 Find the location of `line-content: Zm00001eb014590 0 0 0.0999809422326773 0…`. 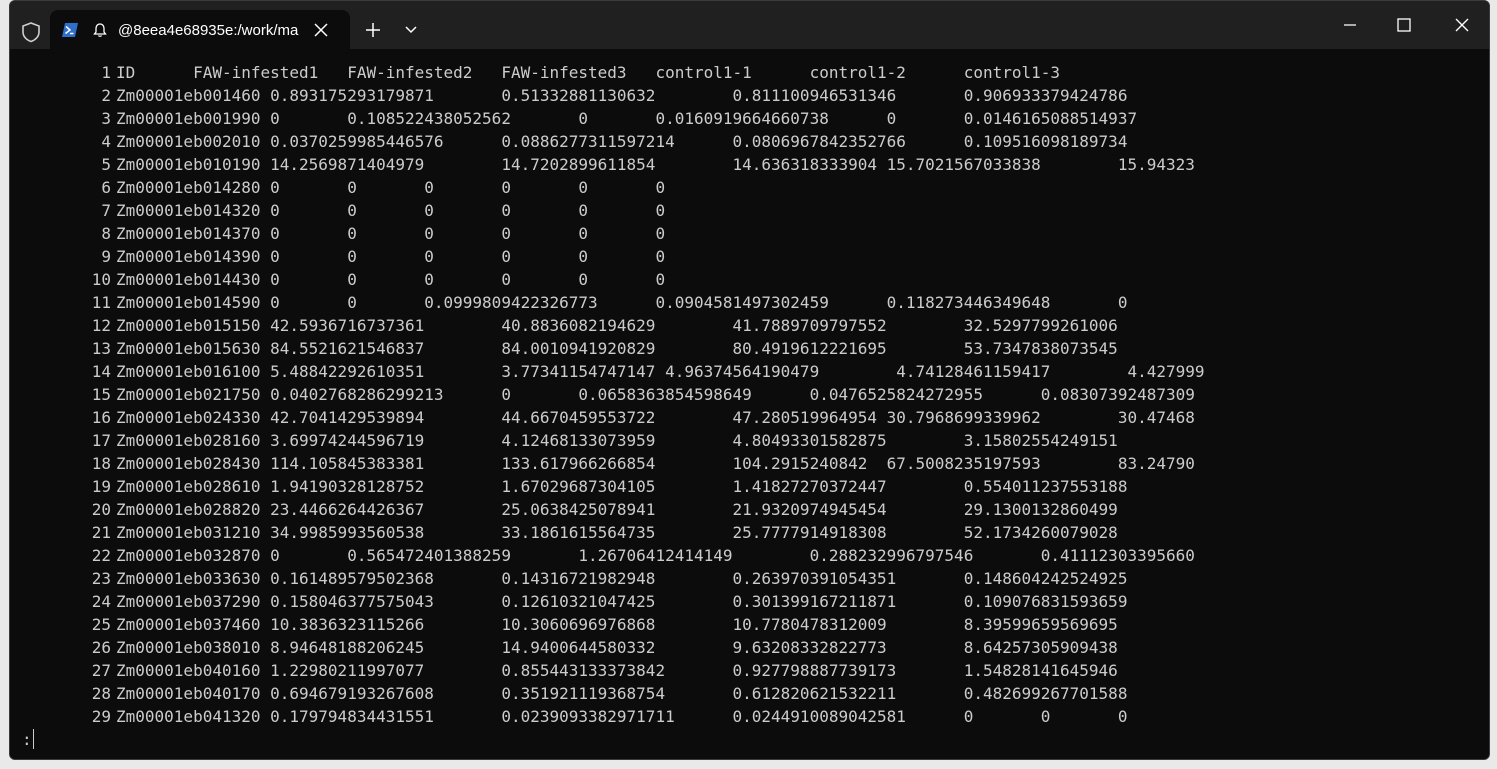

line-content: Zm00001eb014590 0 0 0.0999809422326773 0… is located at coordinates (622, 302).